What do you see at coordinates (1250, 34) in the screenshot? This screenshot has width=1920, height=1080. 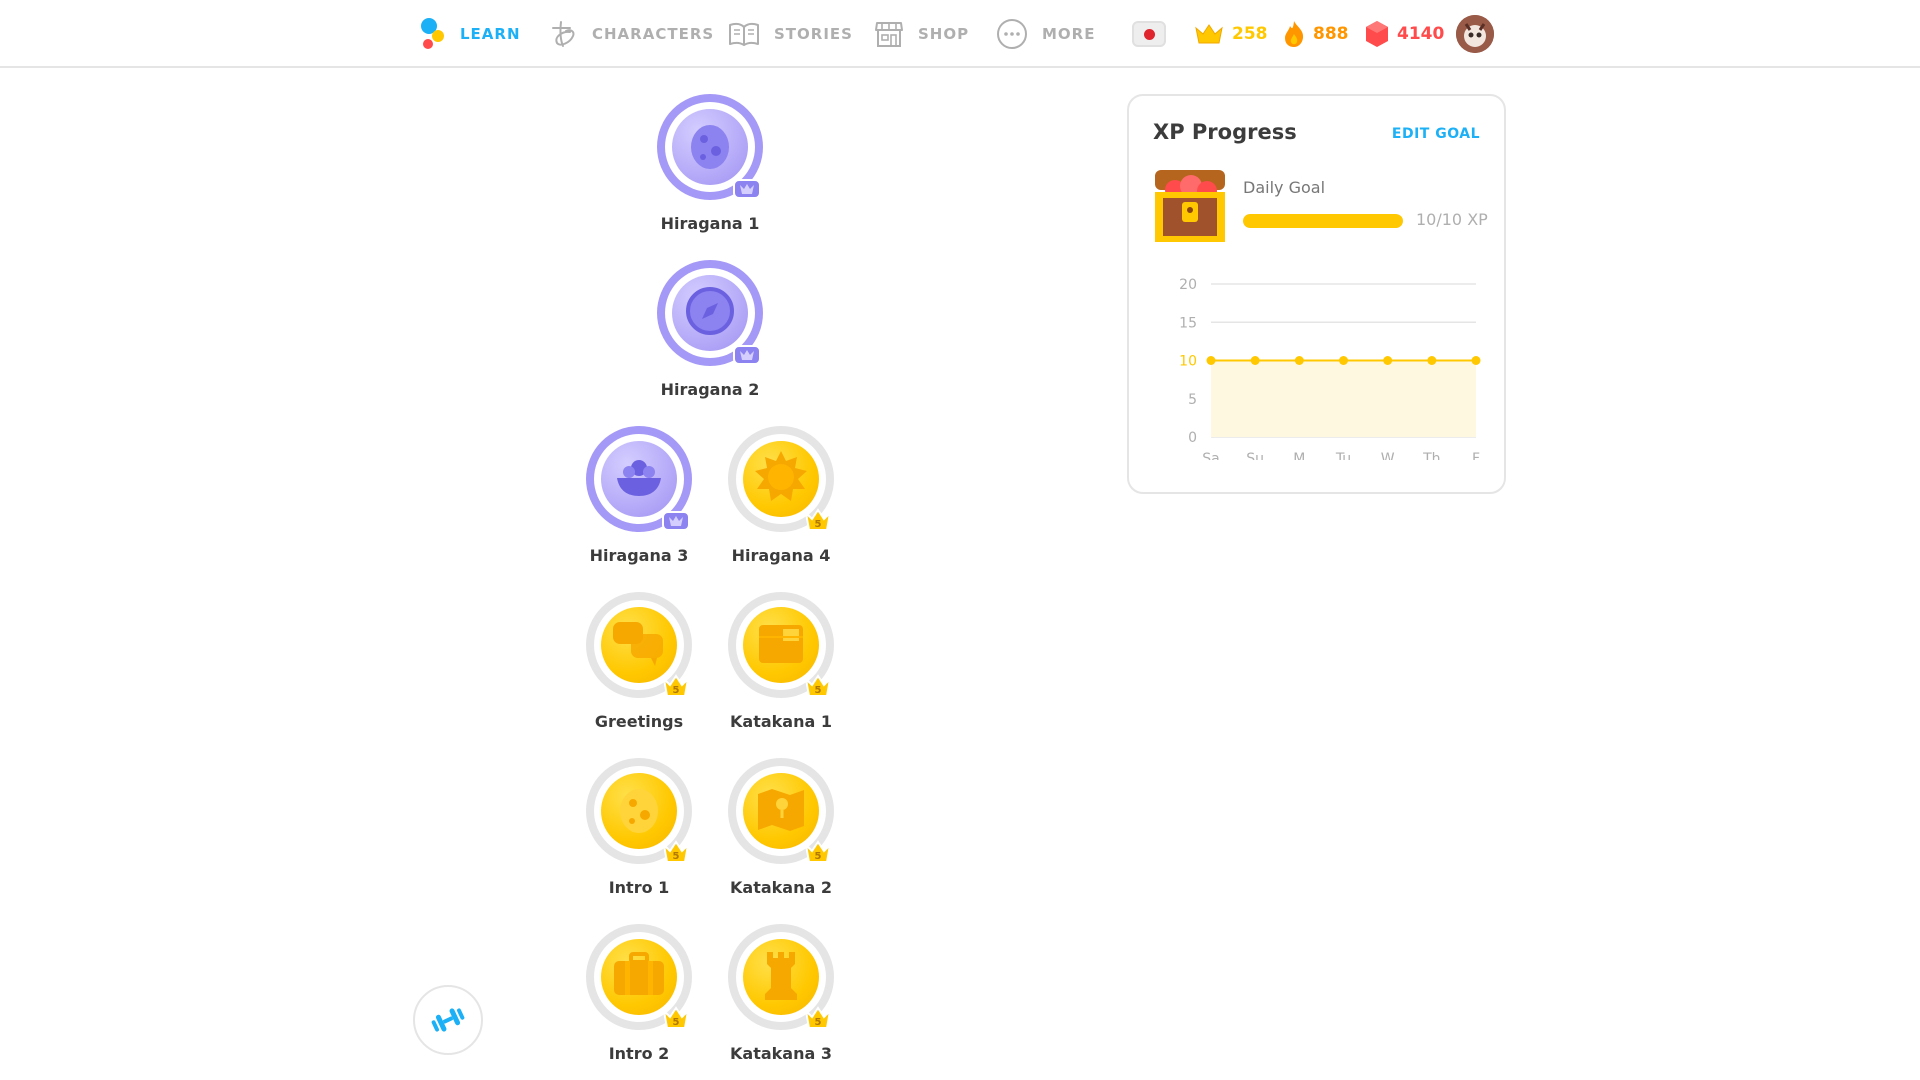 I see `crowns-value: 258` at bounding box center [1250, 34].